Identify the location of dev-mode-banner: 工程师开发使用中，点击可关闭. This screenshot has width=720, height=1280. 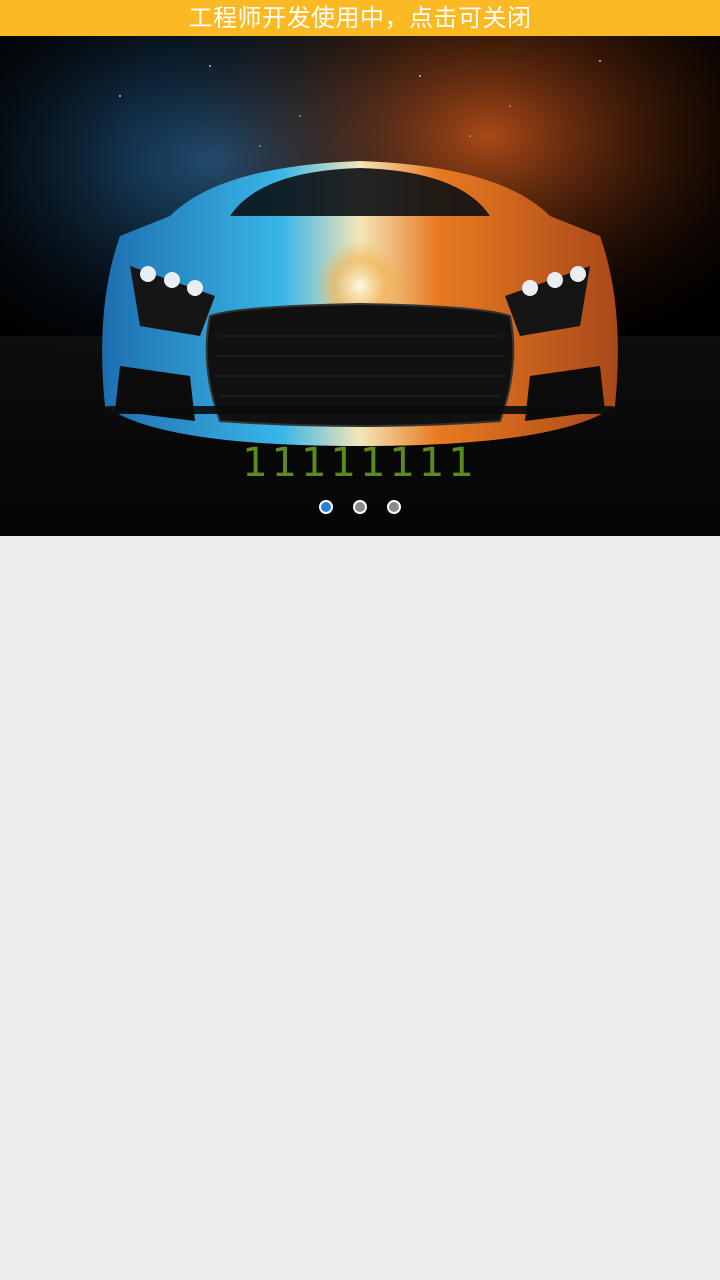
(360, 18).